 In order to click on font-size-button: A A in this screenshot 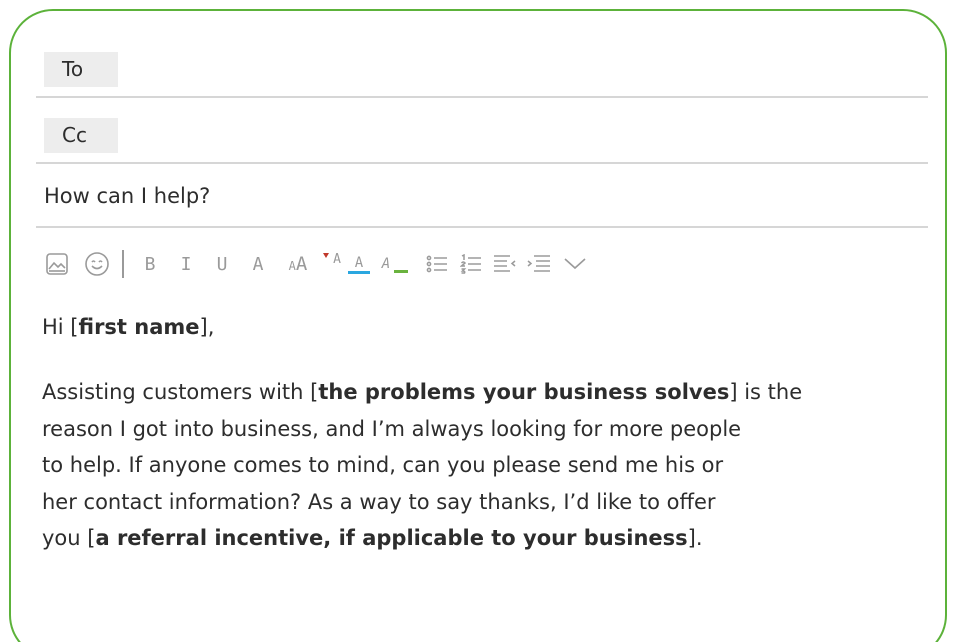, I will do `click(298, 264)`.